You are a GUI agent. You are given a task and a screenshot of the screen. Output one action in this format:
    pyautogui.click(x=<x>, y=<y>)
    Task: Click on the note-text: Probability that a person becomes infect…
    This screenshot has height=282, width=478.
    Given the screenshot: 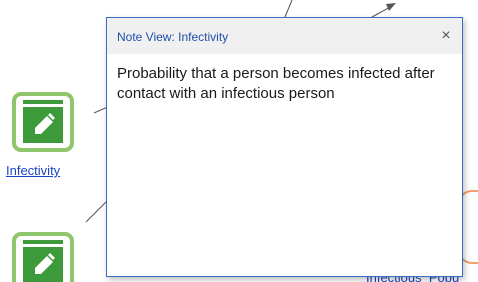 What is the action you would take?
    pyautogui.click(x=284, y=84)
    